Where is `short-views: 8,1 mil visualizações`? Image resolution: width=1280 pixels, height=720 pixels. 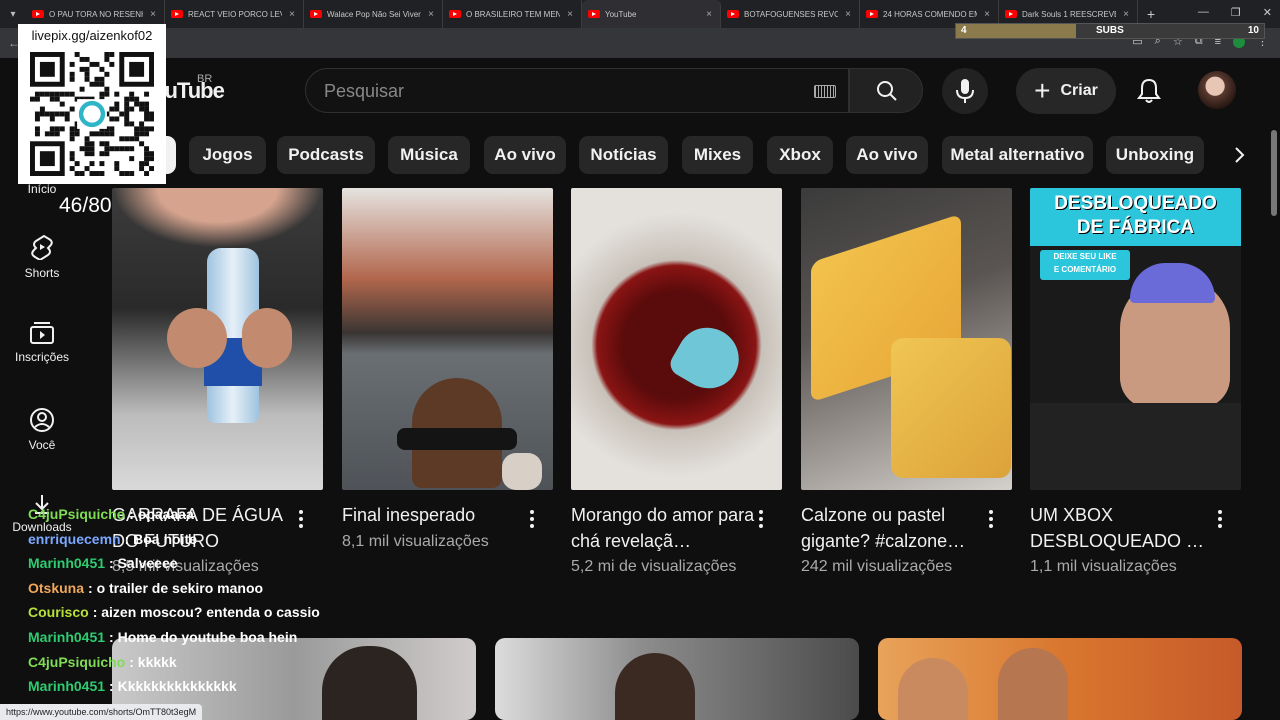
short-views: 8,1 mil visualizações is located at coordinates (415, 541).